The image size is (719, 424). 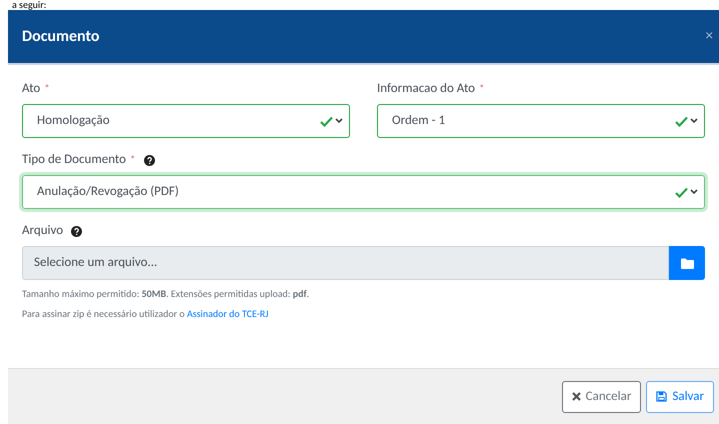 What do you see at coordinates (166, 293) in the screenshot?
I see `upload-hint: Tamanho máximo permitido: 50MB. Extensões permitidas upload: pdf.` at bounding box center [166, 293].